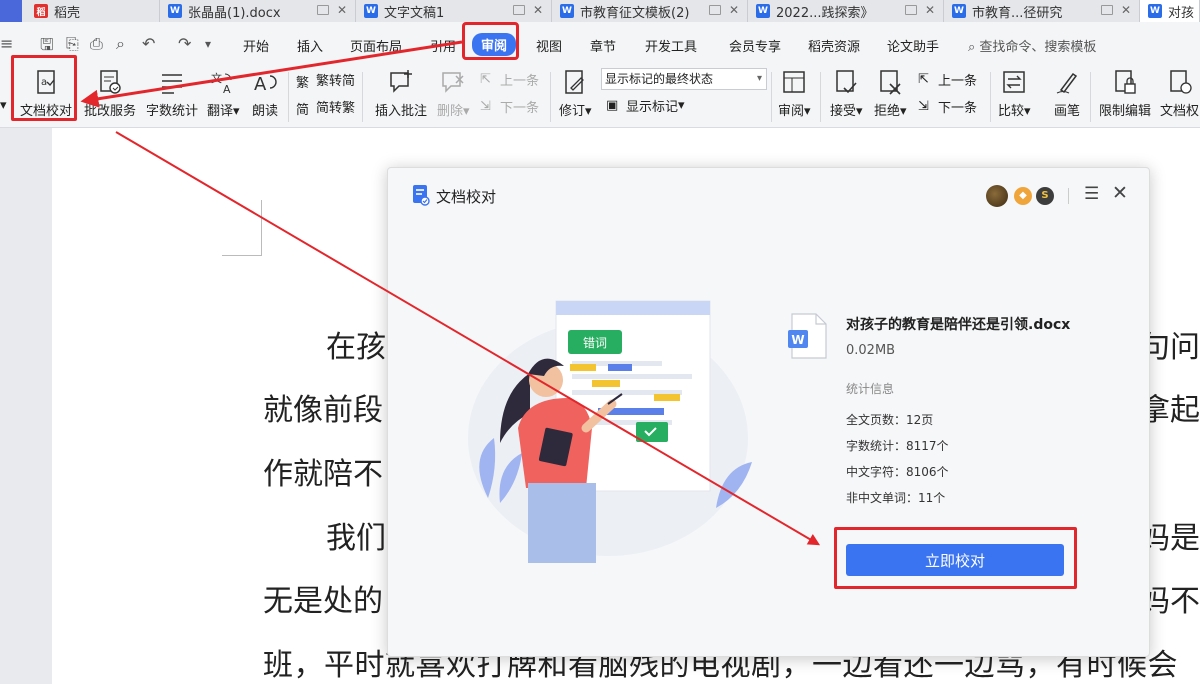 The image size is (1200, 684). What do you see at coordinates (172, 111) in the screenshot?
I see `word-count-label: 字数统计` at bounding box center [172, 111].